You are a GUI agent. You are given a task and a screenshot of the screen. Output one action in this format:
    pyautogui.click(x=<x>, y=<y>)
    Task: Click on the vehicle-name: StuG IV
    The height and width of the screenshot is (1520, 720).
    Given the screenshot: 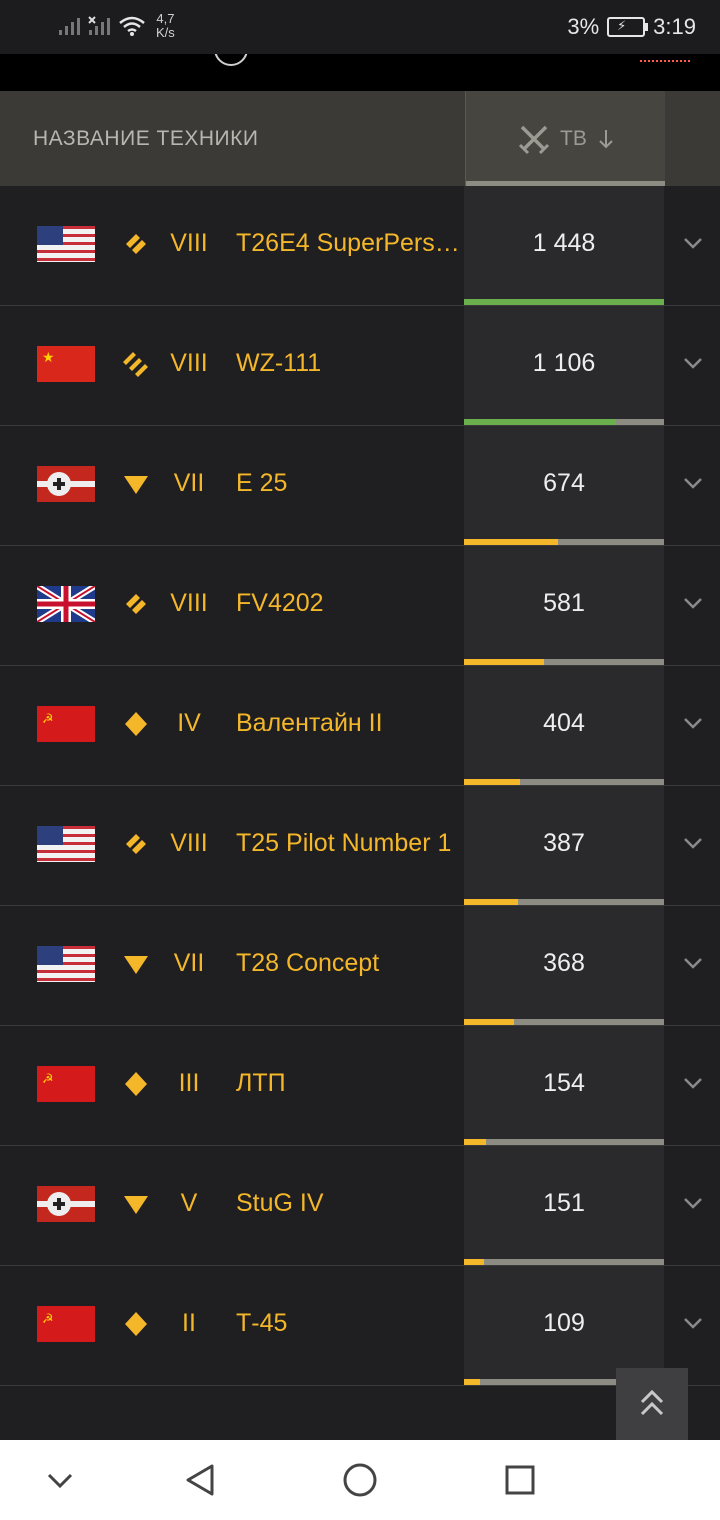 What is the action you would take?
    pyautogui.click(x=280, y=1203)
    